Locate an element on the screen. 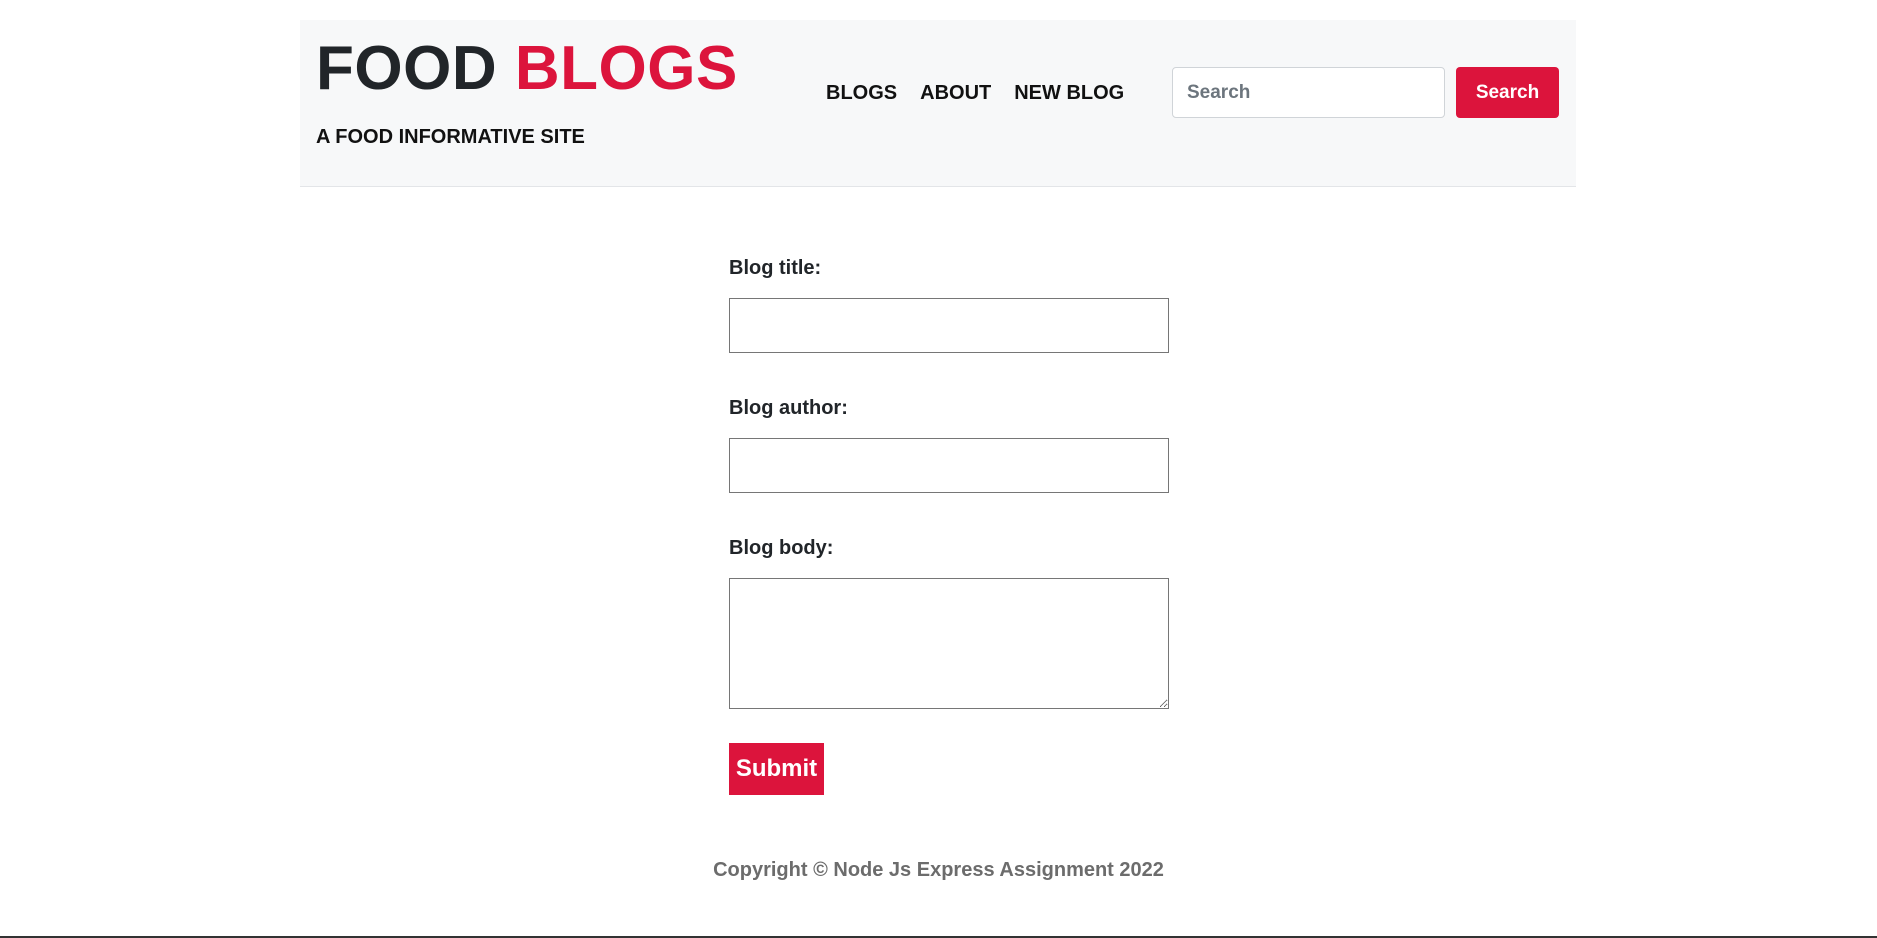  nav-link-about: ABOUT is located at coordinates (955, 93).